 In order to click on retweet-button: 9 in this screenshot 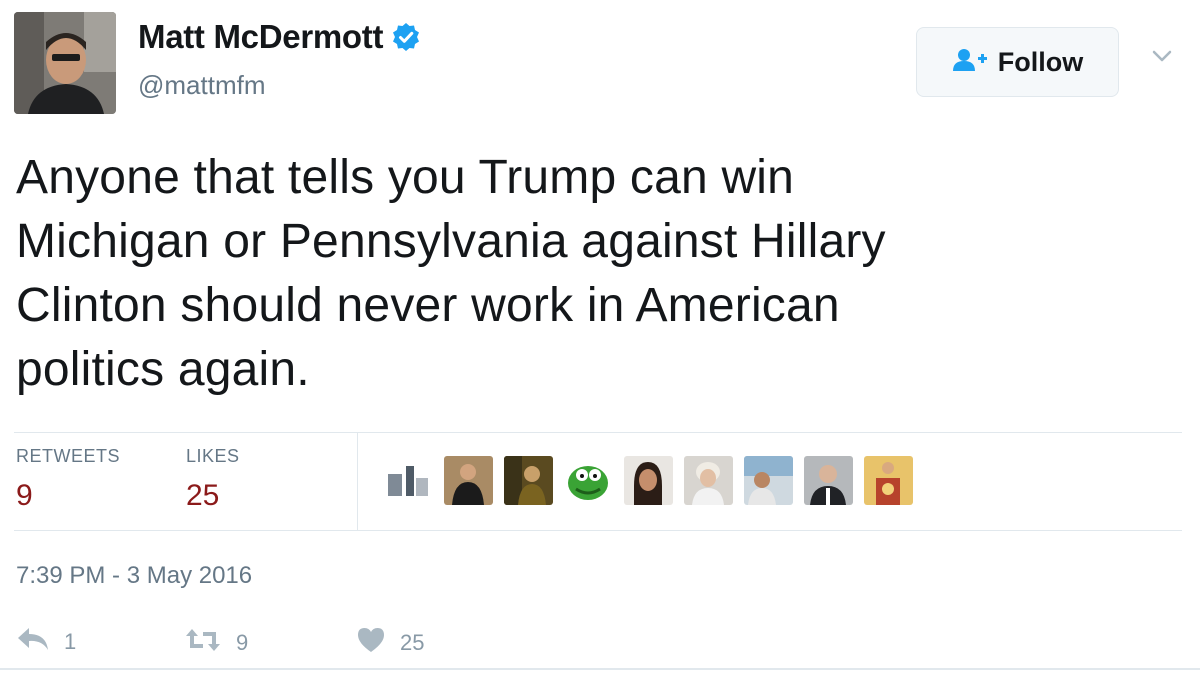, I will do `click(216, 642)`.